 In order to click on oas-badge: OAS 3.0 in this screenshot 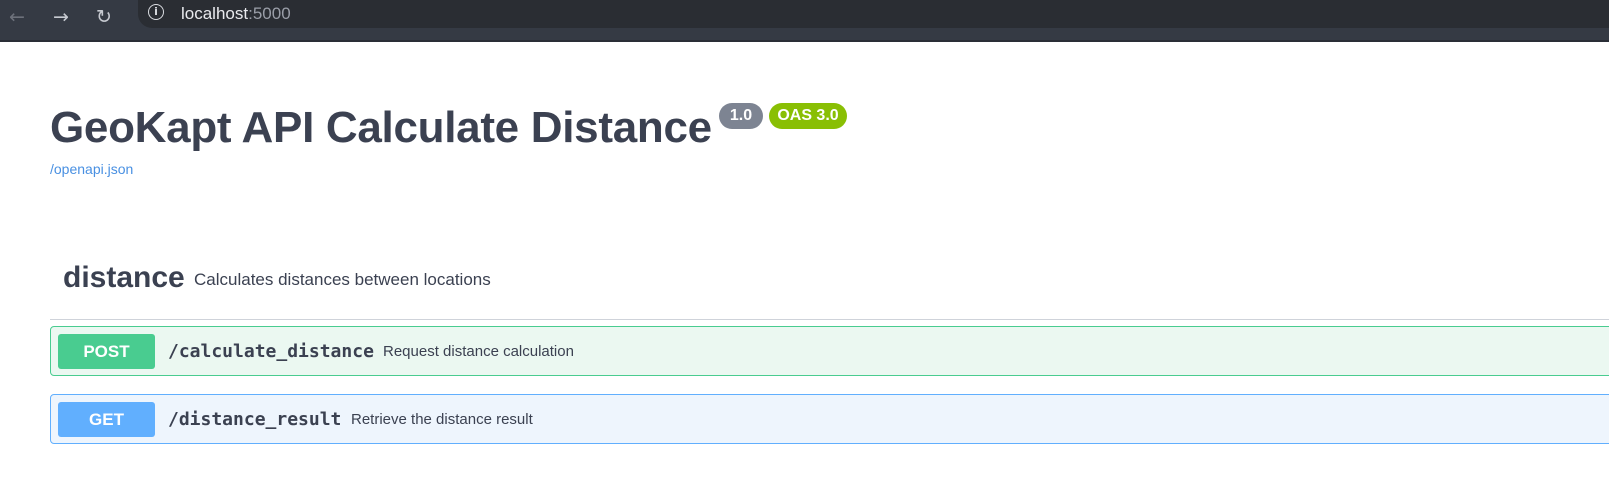, I will do `click(808, 116)`.